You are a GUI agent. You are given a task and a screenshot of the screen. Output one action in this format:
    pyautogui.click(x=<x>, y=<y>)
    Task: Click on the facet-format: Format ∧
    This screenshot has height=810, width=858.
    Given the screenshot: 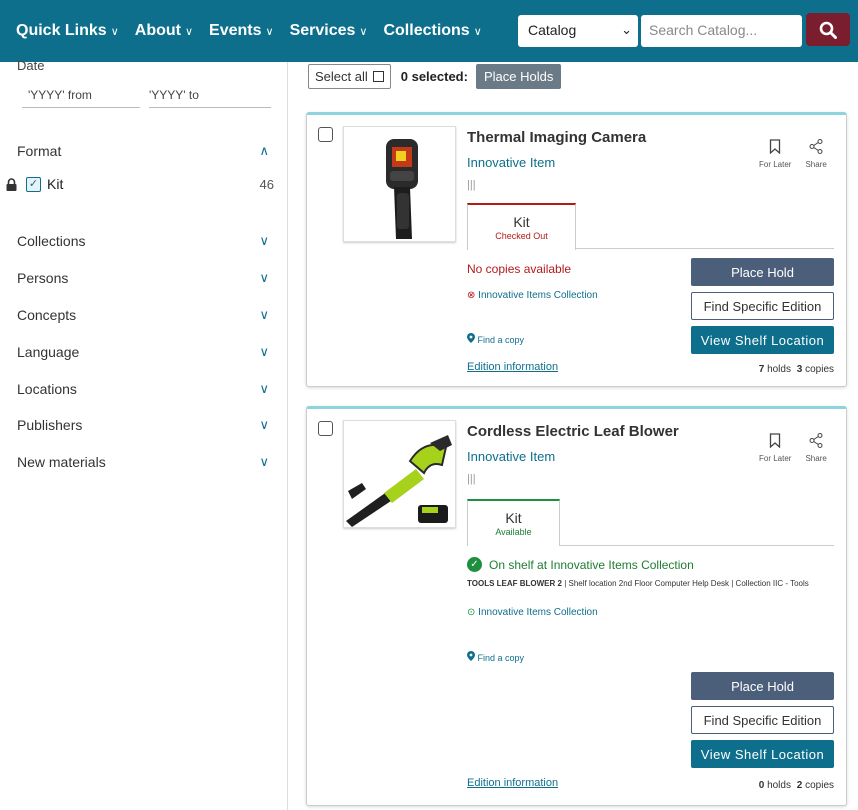 What is the action you would take?
    pyautogui.click(x=143, y=151)
    